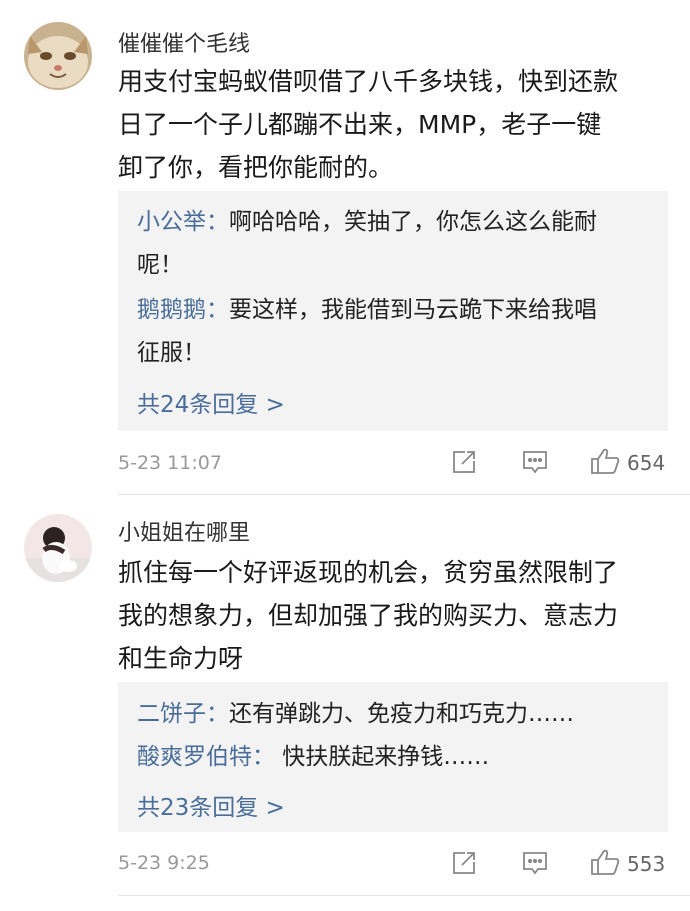 The height and width of the screenshot is (911, 690). Describe the element at coordinates (181, 658) in the screenshot. I see `comment-line: 和生命力呀` at that location.